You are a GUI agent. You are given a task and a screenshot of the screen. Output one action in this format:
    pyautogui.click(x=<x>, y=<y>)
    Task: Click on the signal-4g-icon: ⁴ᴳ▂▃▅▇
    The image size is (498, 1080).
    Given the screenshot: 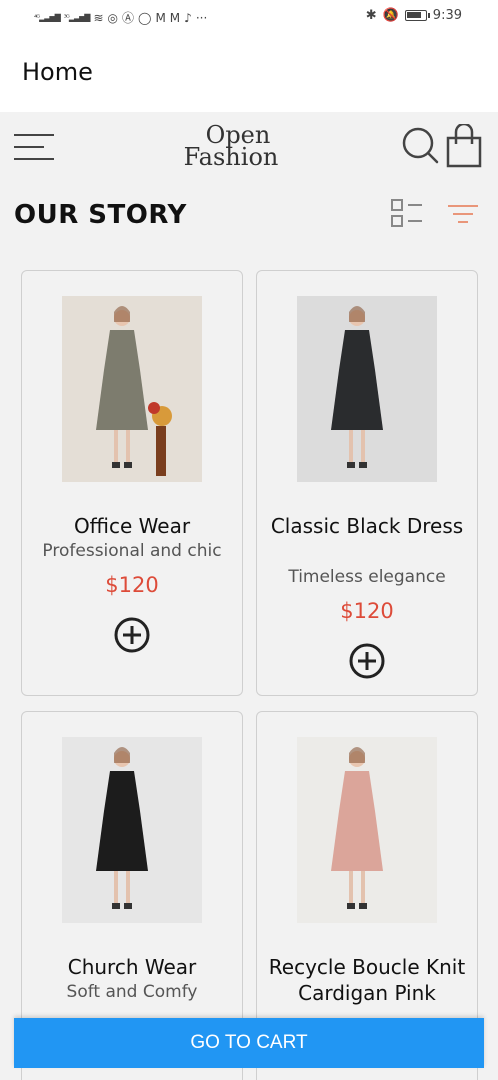 What is the action you would take?
    pyautogui.click(x=47, y=17)
    